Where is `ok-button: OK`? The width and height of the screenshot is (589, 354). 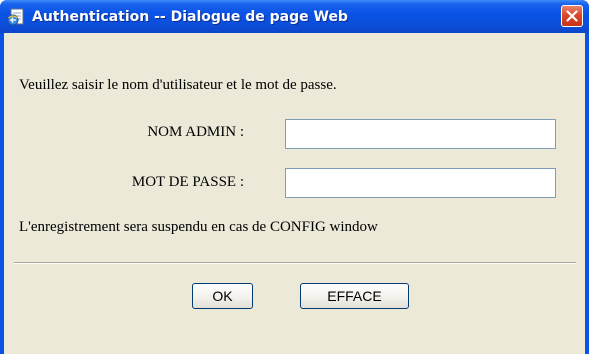
ok-button: OK is located at coordinates (222, 296).